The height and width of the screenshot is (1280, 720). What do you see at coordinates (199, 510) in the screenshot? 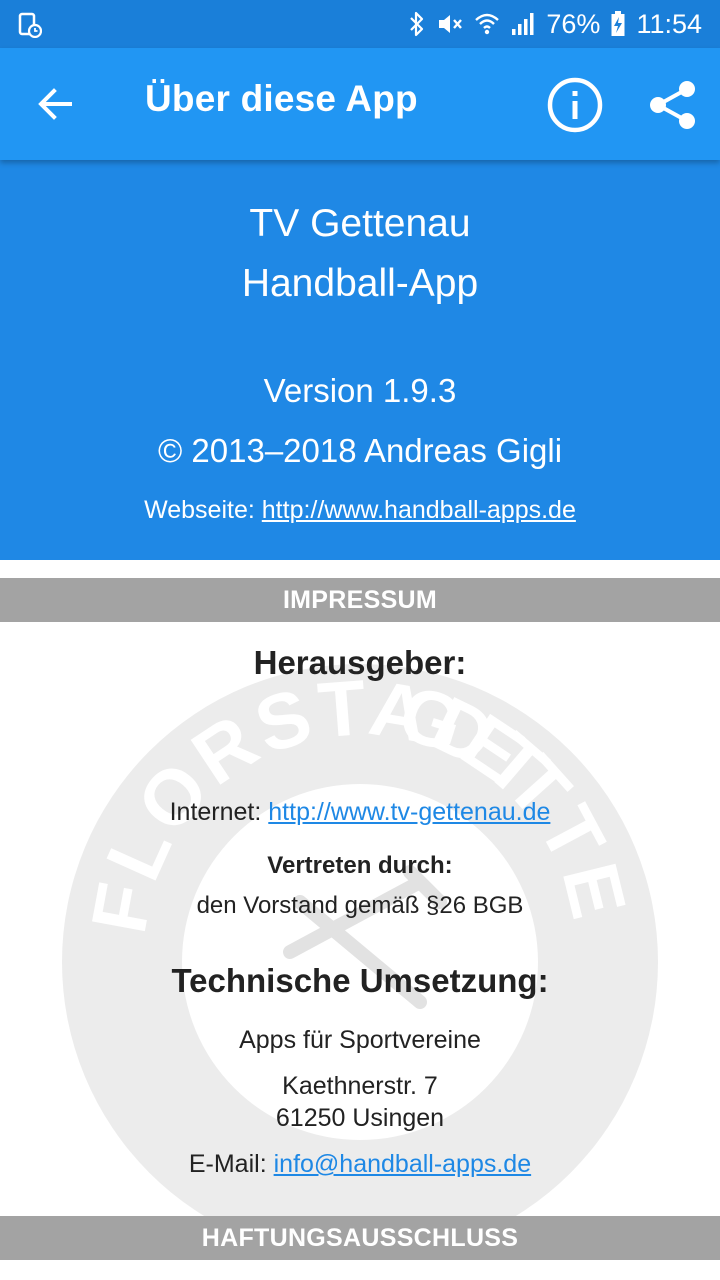
I see `website-label: Webseite:` at bounding box center [199, 510].